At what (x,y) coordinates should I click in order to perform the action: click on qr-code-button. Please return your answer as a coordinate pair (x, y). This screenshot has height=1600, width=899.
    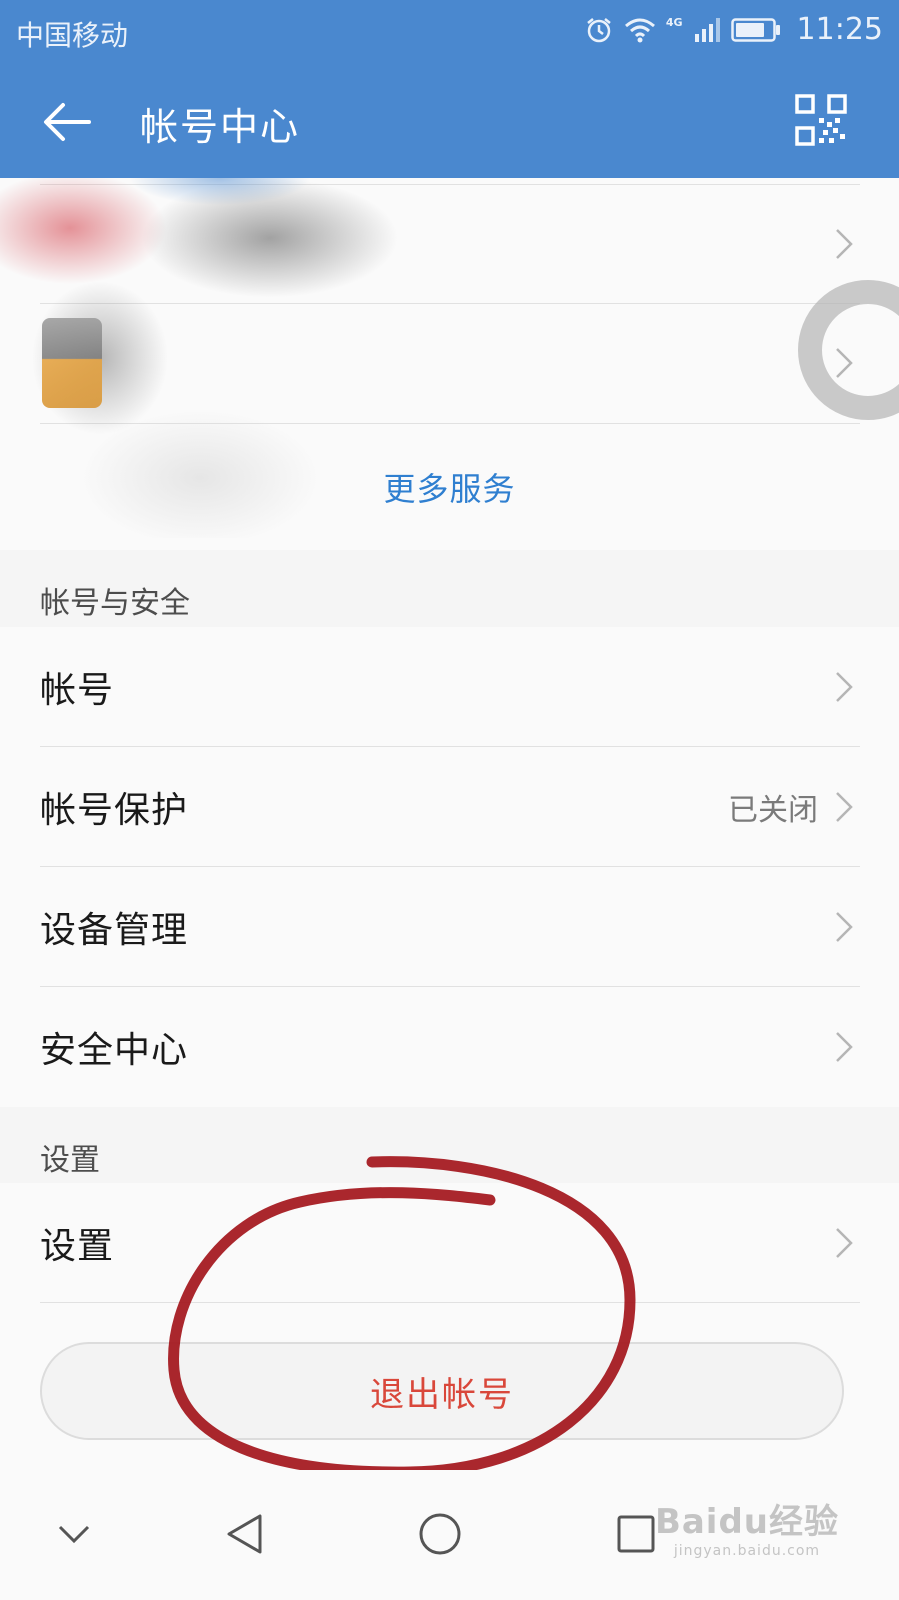
    Looking at the image, I should click on (821, 120).